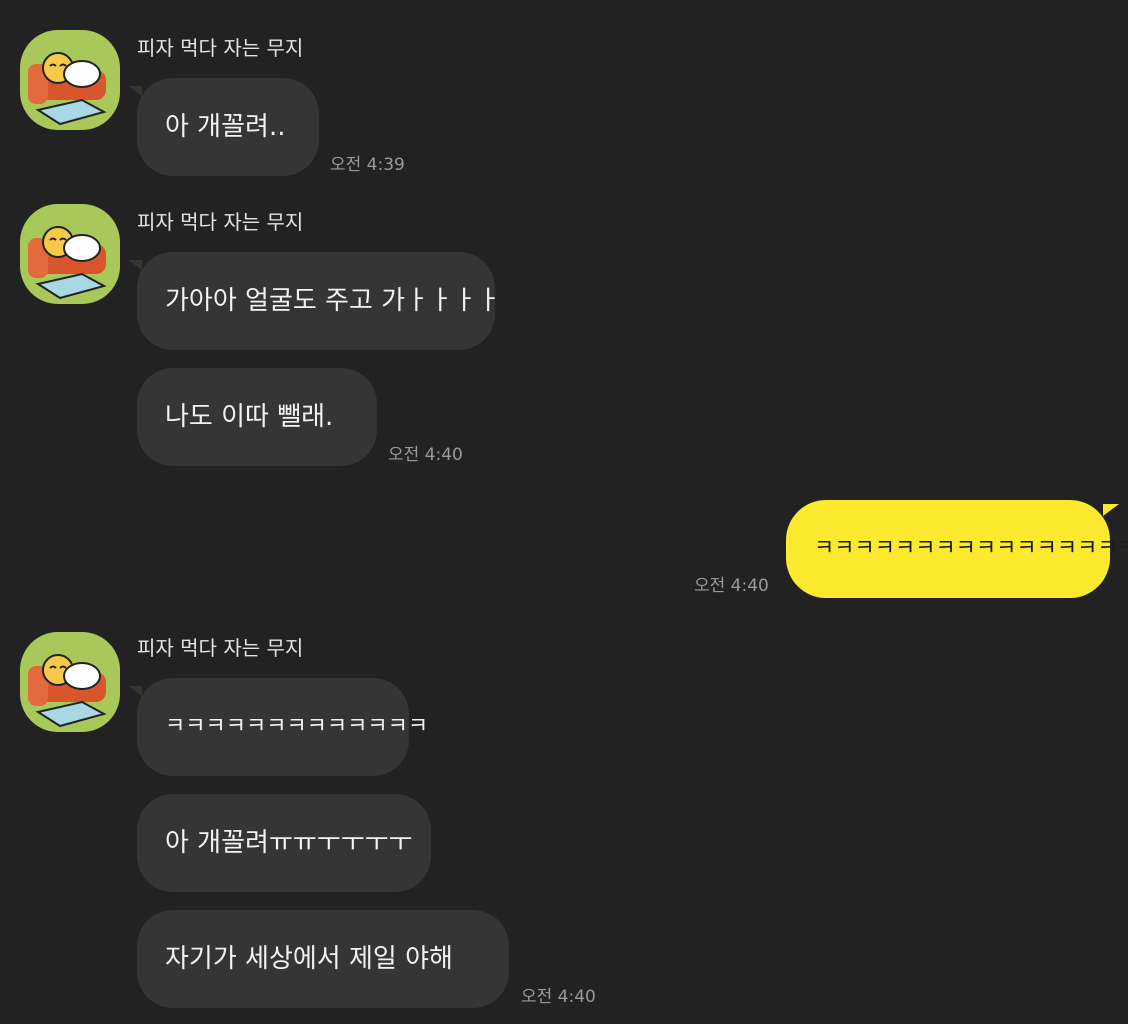  I want to click on message-bubble: 나도 이따 뺄래., so click(257, 417).